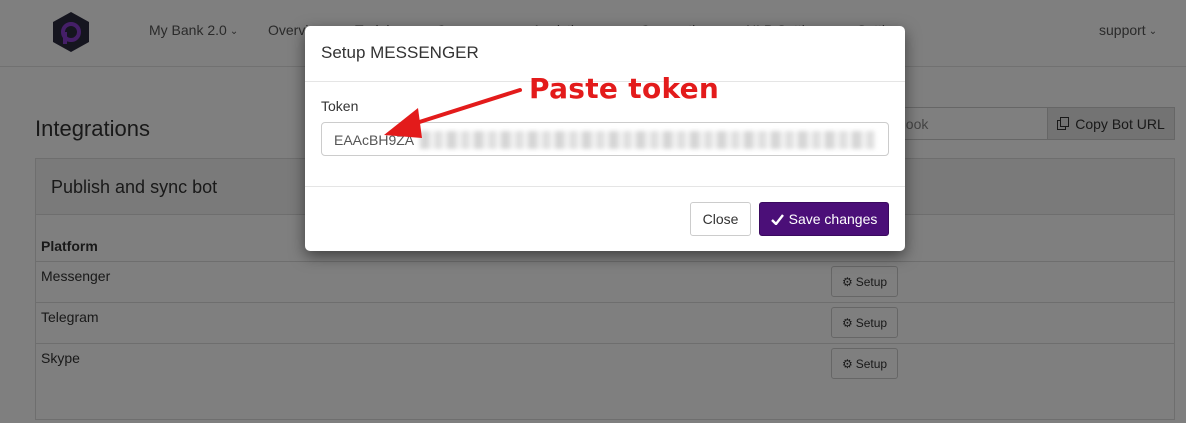 This screenshot has width=1186, height=423. Describe the element at coordinates (453, 113) in the screenshot. I see `red-arrow-annotation` at that location.